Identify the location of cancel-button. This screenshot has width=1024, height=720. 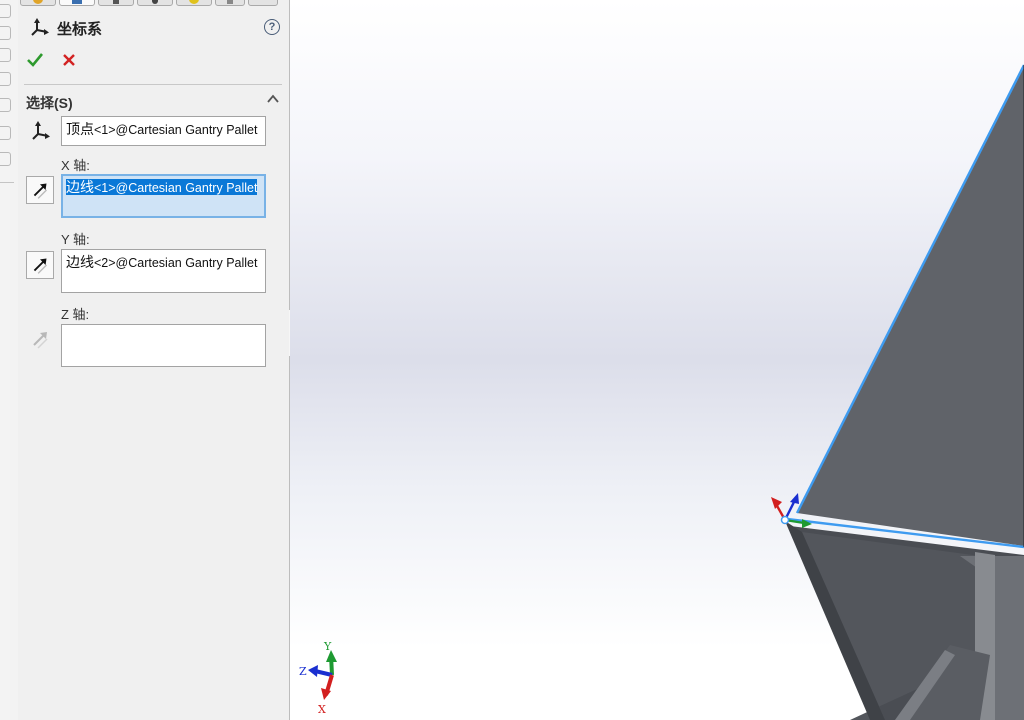
(69, 60).